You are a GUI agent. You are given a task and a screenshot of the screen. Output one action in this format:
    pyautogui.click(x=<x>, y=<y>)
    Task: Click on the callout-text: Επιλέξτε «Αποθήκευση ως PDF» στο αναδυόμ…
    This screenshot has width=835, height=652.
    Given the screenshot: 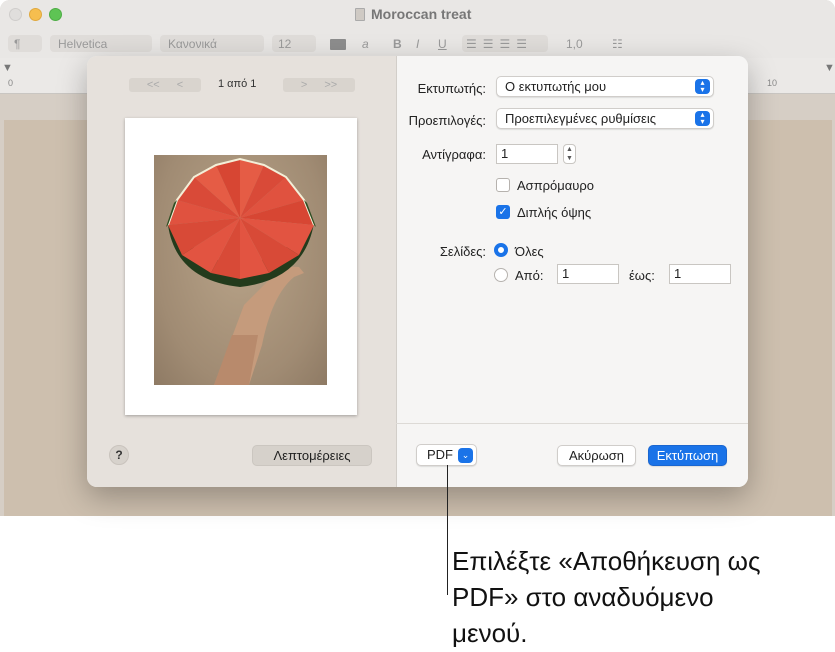 What is the action you would take?
    pyautogui.click(x=606, y=597)
    